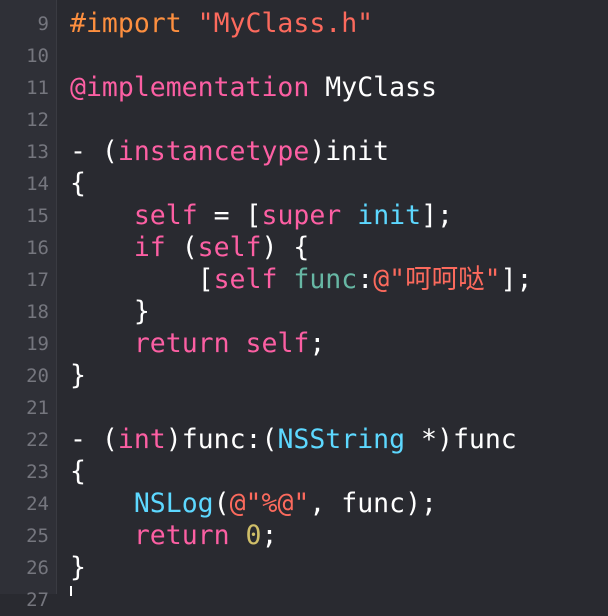  Describe the element at coordinates (285, 23) in the screenshot. I see `code-token: "MyClass.h"` at that location.